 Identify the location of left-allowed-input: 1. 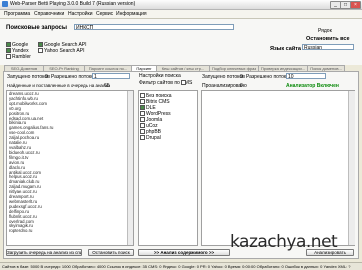
(111, 76).